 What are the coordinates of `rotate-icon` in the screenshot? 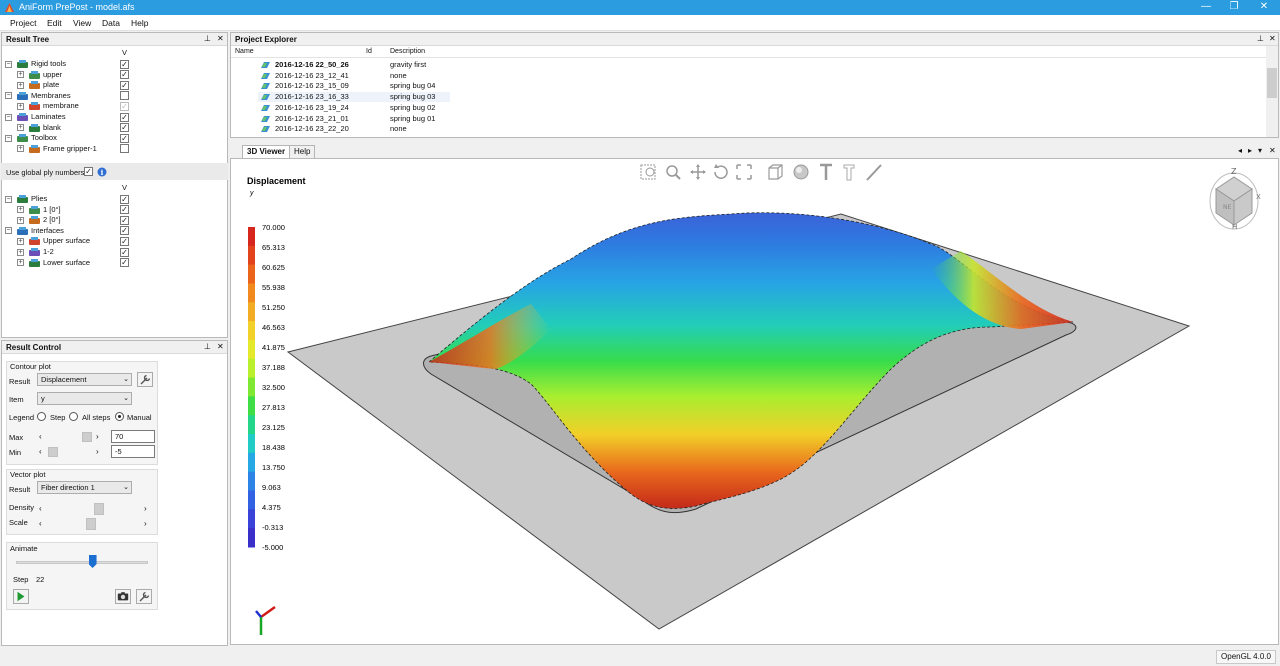 It's located at (721, 171).